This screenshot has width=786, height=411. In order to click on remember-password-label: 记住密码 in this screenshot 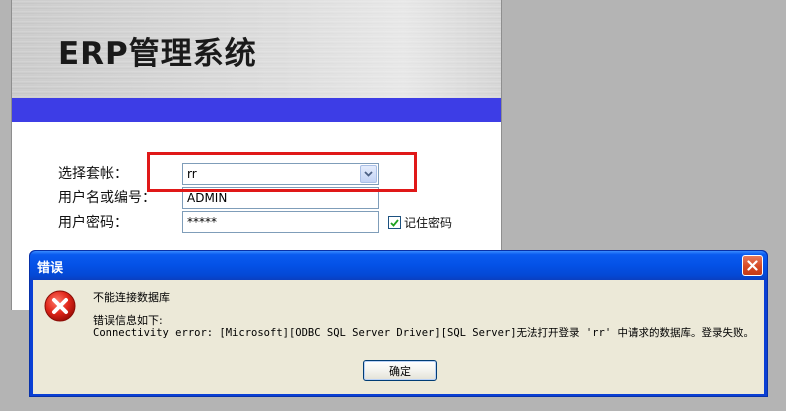, I will do `click(428, 223)`.